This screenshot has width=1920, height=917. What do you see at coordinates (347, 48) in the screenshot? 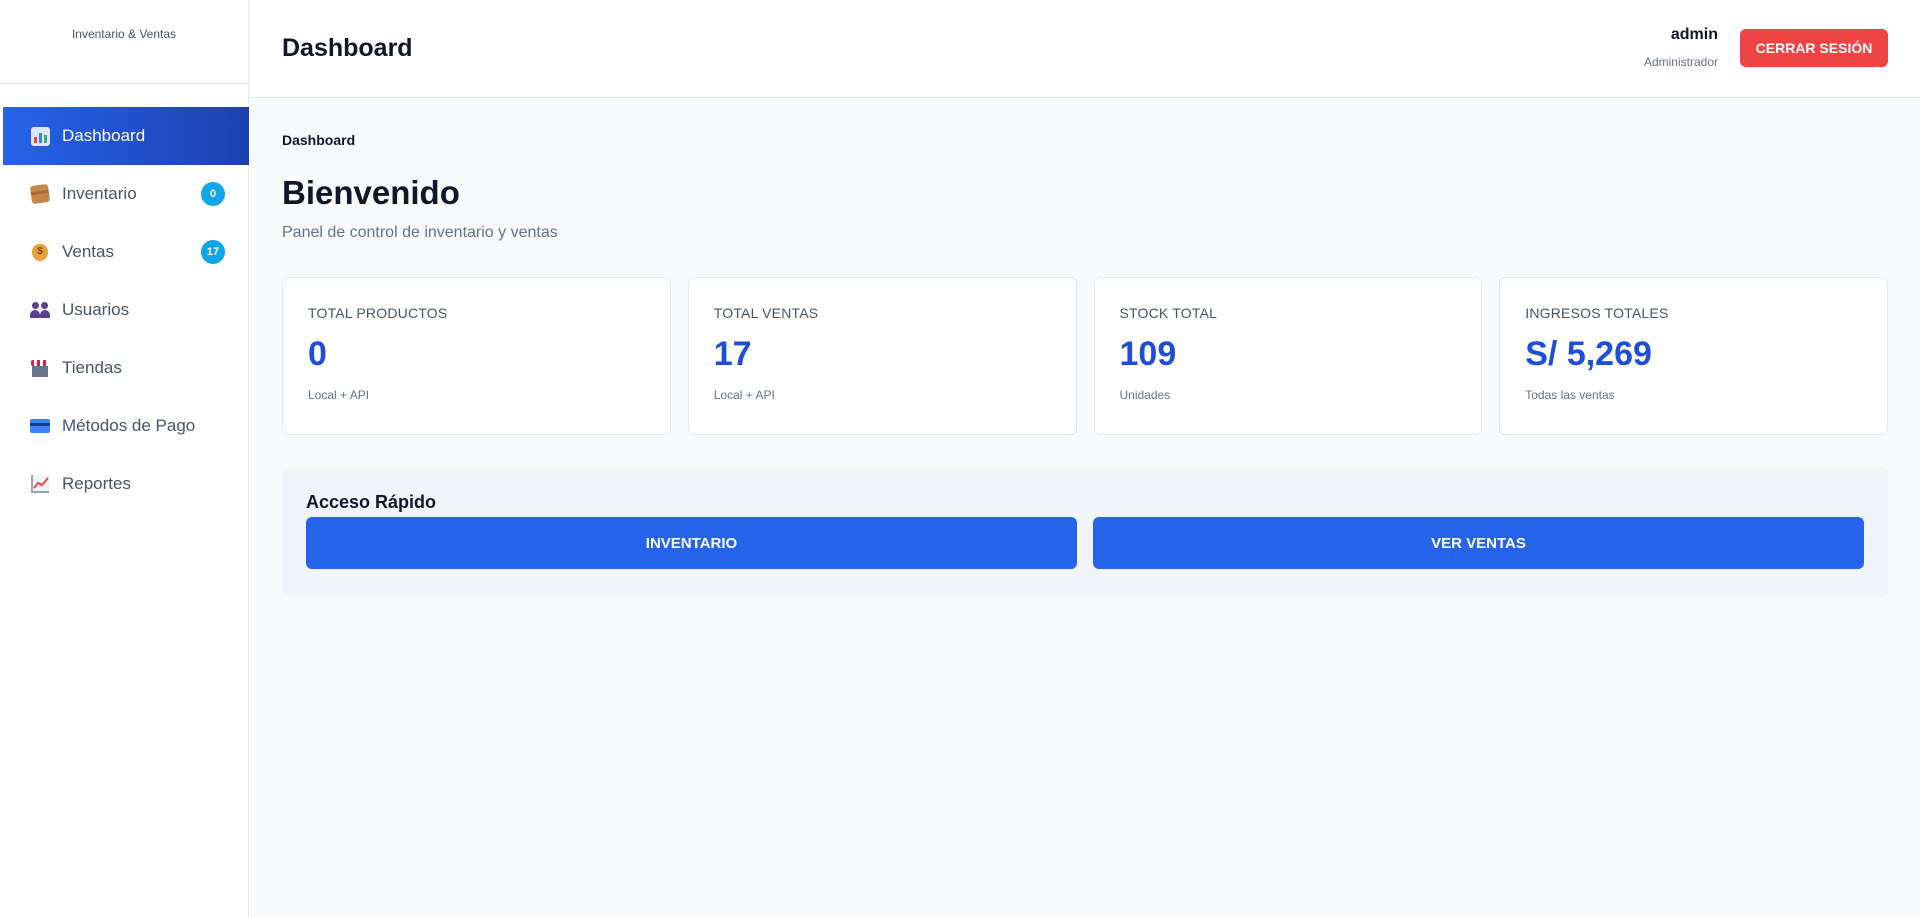
I see `page-title: Dashboard` at bounding box center [347, 48].